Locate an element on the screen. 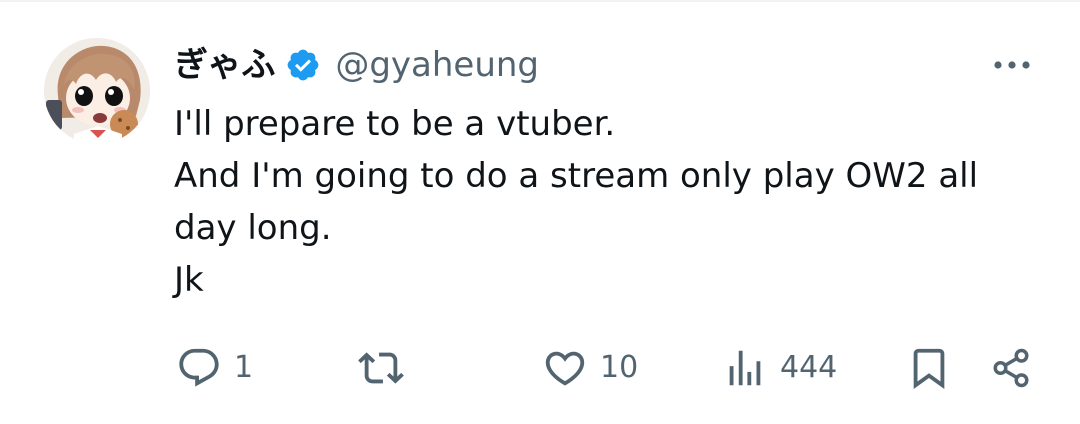 This screenshot has width=1080, height=424. bookmark-button is located at coordinates (929, 368).